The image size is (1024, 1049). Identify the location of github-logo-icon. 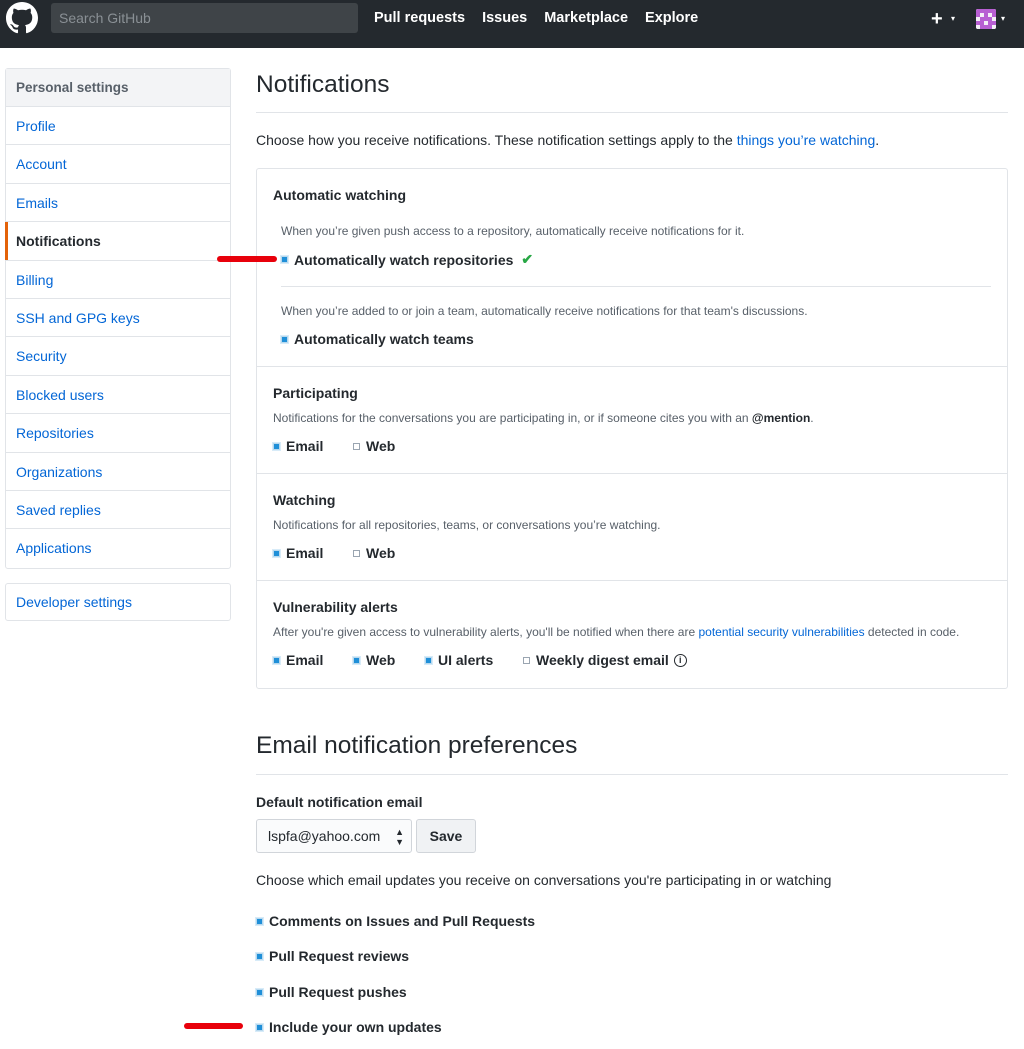
(22, 18).